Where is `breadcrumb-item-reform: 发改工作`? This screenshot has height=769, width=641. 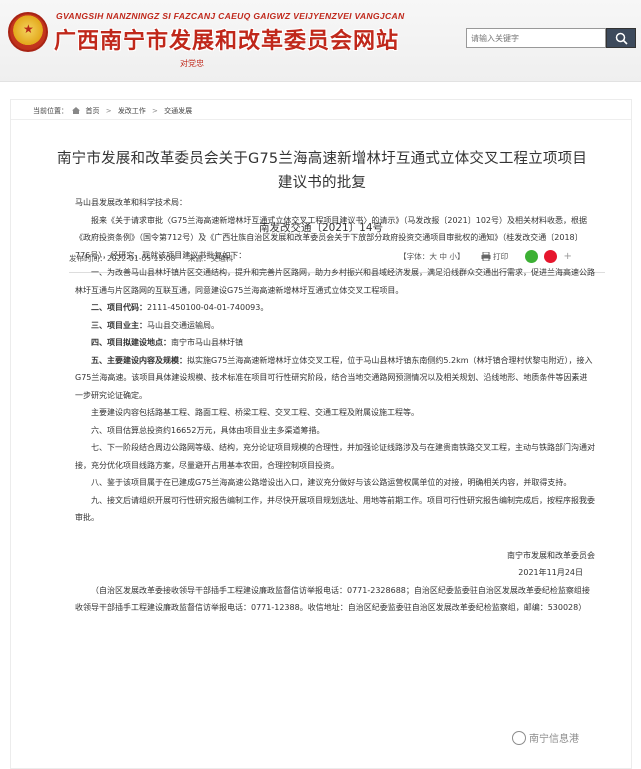 breadcrumb-item-reform: 发改工作 is located at coordinates (132, 111).